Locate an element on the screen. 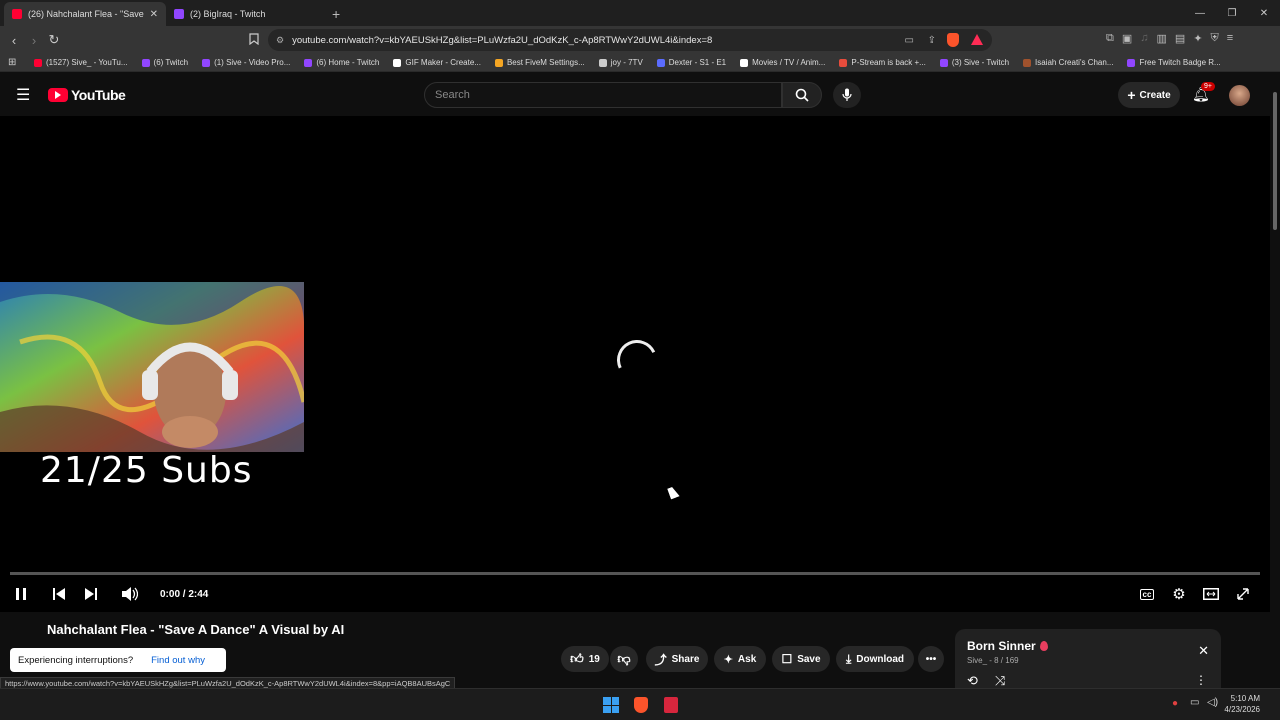  brave-shields-icon is located at coordinates (953, 40).